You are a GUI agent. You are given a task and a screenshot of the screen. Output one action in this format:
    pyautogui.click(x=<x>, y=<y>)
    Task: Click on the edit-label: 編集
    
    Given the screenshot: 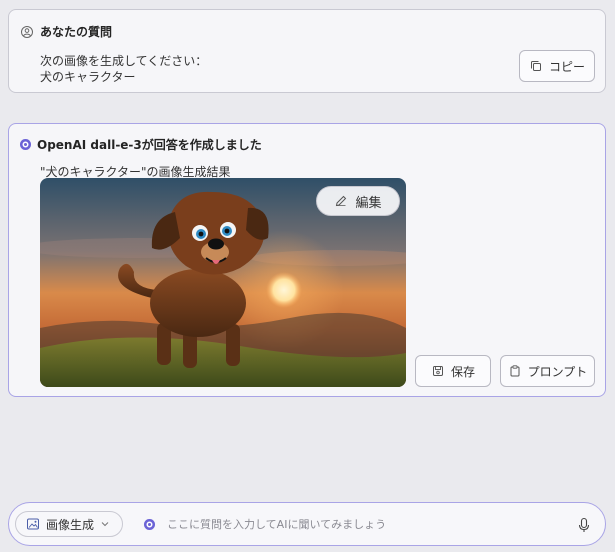 What is the action you would take?
    pyautogui.click(x=368, y=203)
    